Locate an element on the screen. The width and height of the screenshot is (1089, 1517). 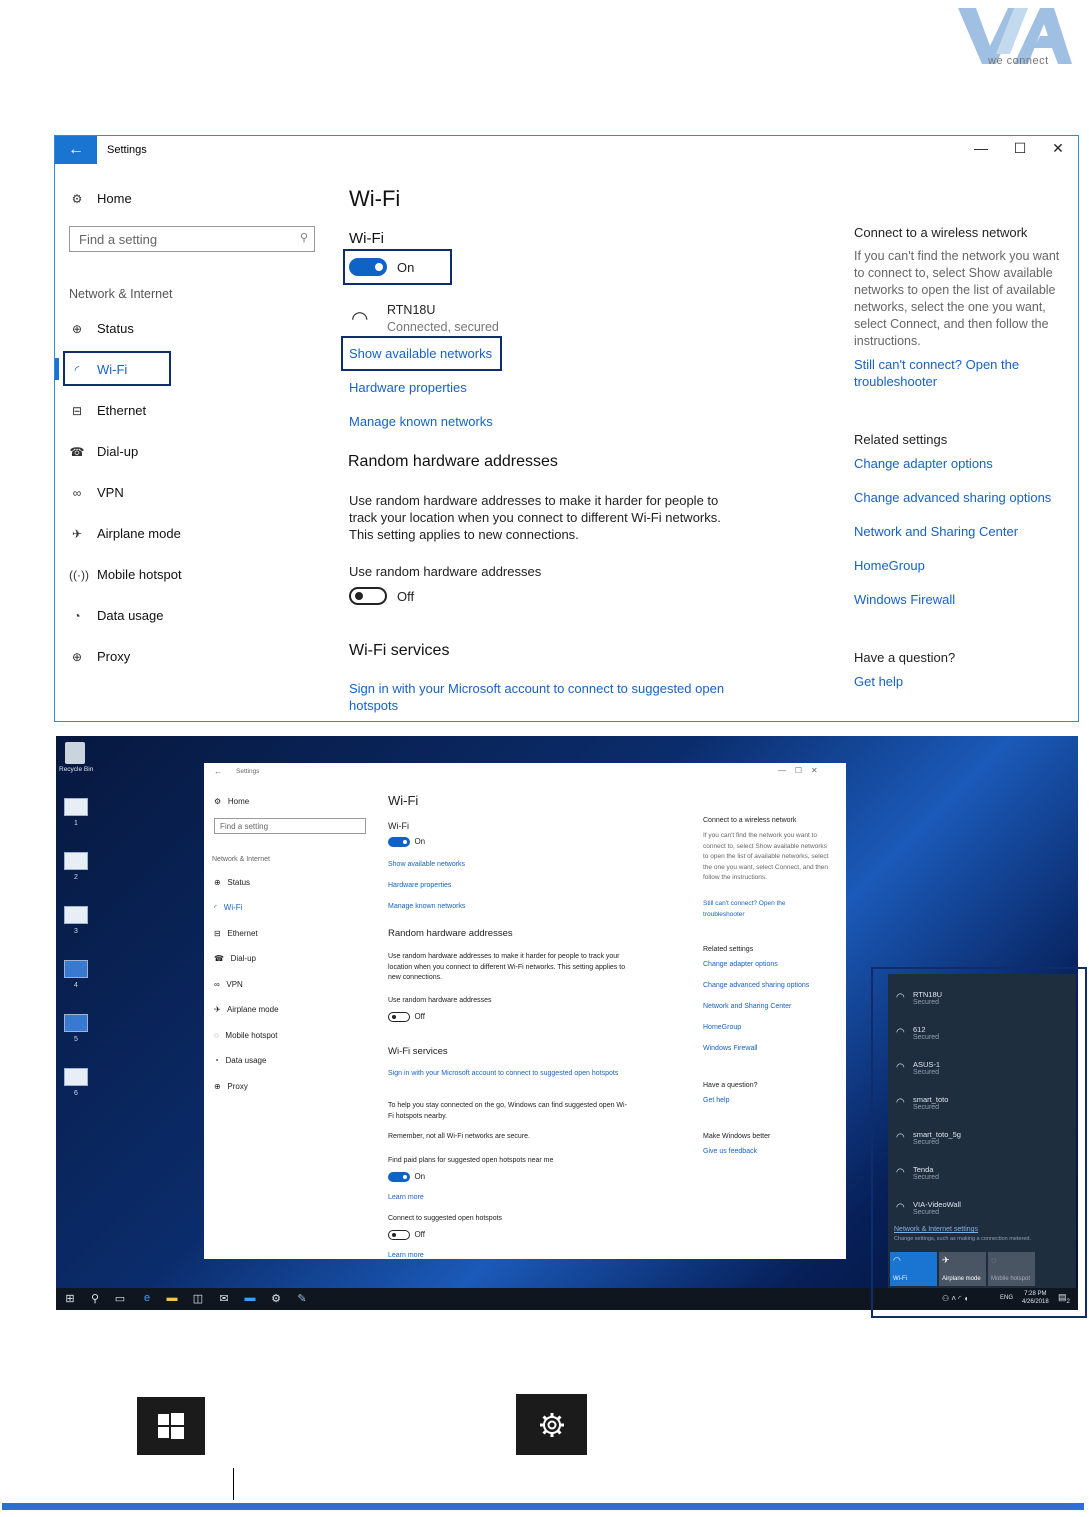
mini-nav-label: Proxy is located at coordinates (237, 1086).